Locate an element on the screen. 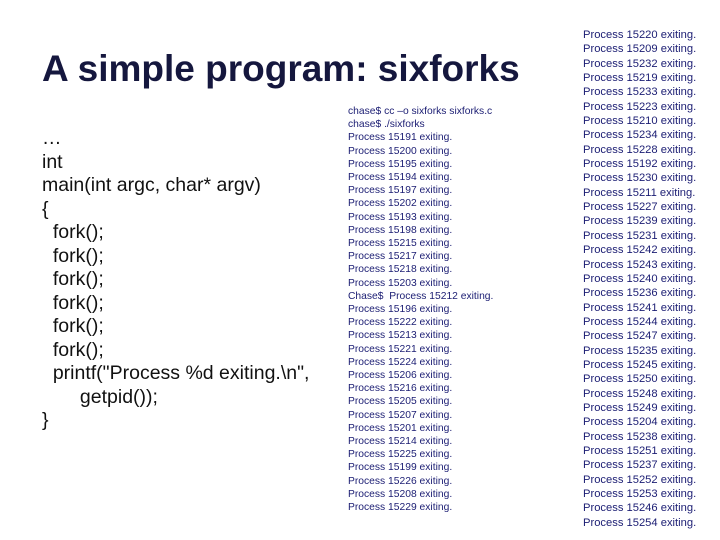 The width and height of the screenshot is (720, 540). terminal-line: Process 15254 exiting. is located at coordinates (640, 522).